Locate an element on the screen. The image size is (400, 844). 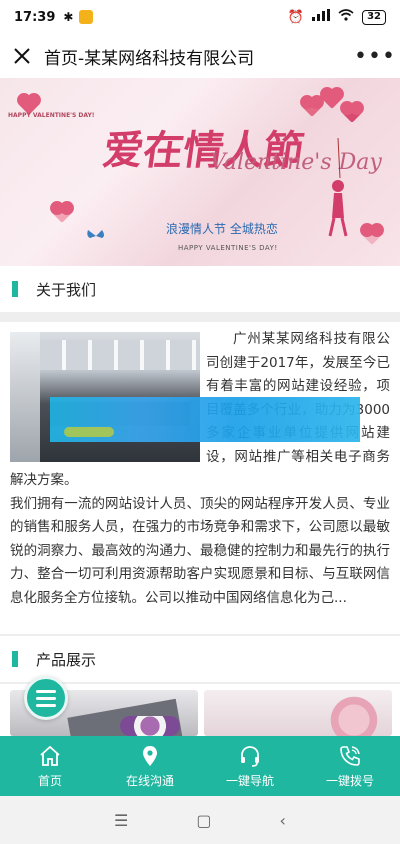
back-button: ‹ is located at coordinates (283, 820).